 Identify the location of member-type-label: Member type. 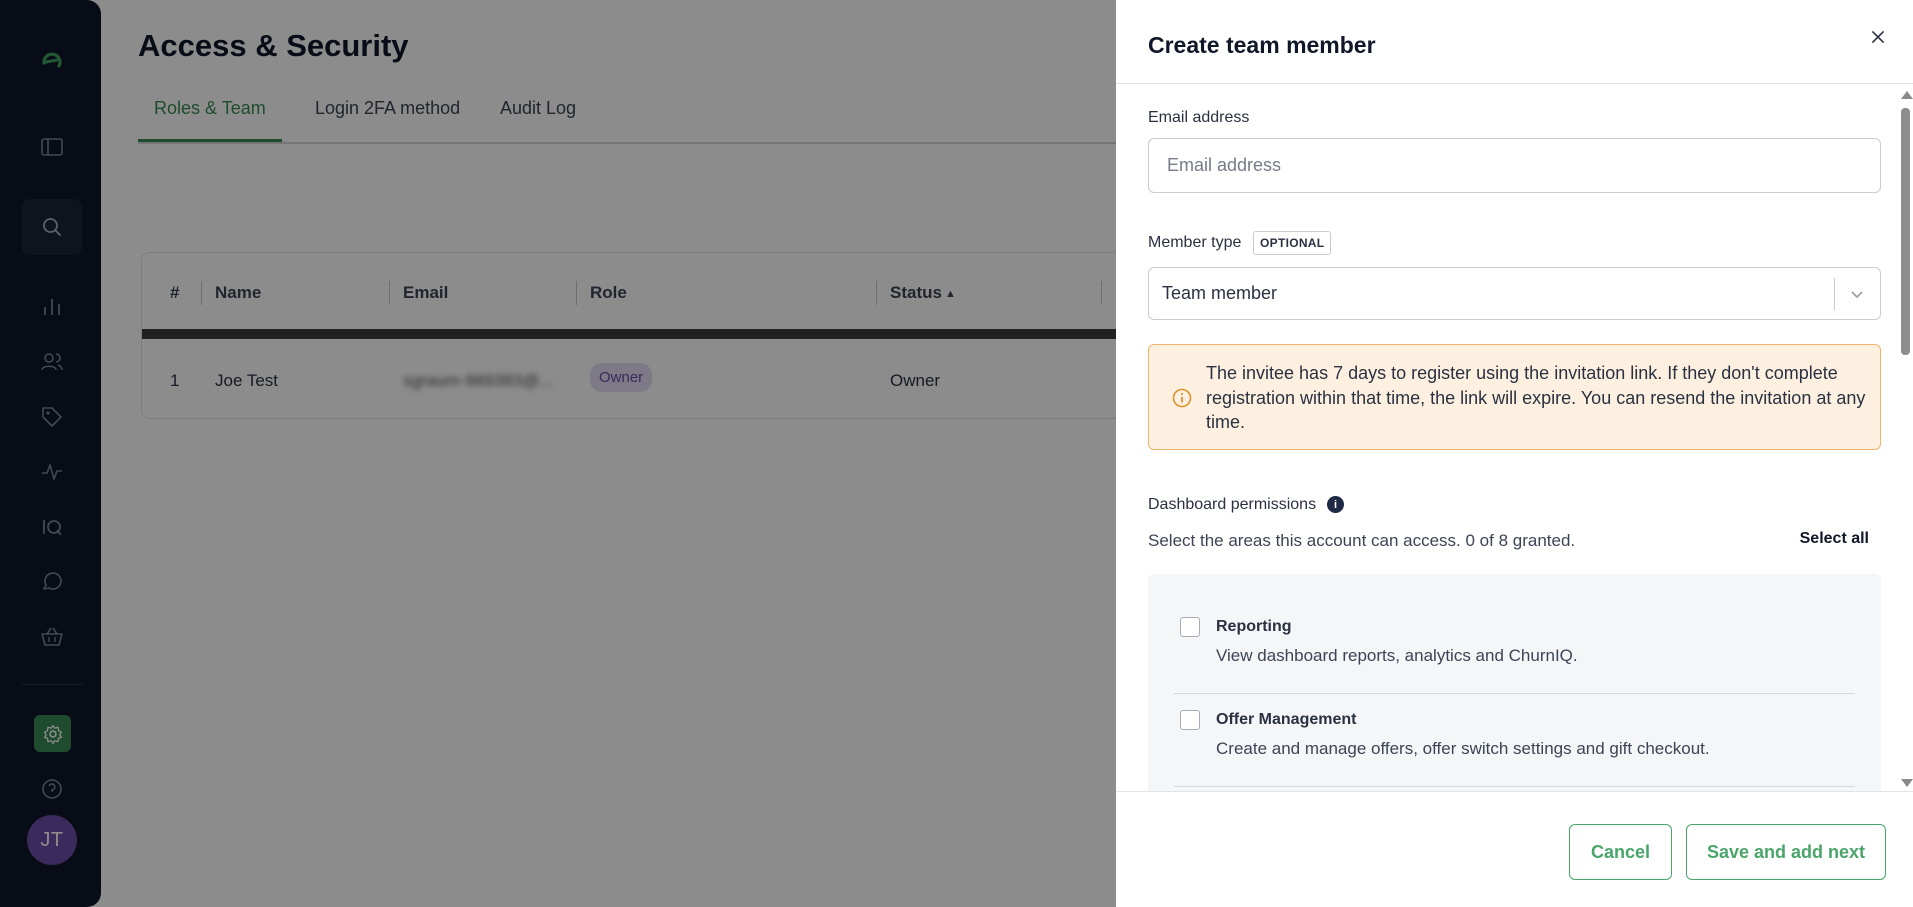
(1195, 242).